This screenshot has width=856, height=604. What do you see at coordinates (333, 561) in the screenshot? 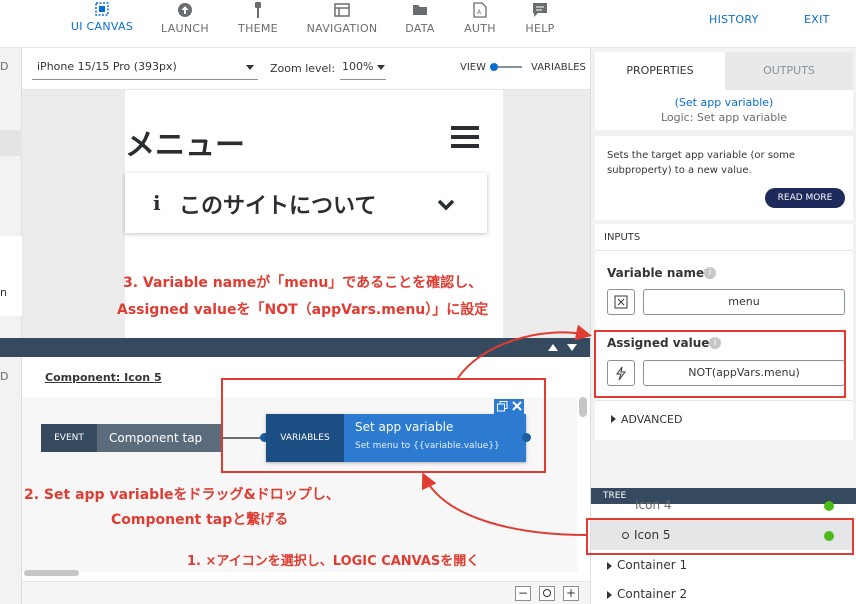
I see `annotation-step1: 1. ×アイコンを選択し、LOGIC CANVASを開く` at bounding box center [333, 561].